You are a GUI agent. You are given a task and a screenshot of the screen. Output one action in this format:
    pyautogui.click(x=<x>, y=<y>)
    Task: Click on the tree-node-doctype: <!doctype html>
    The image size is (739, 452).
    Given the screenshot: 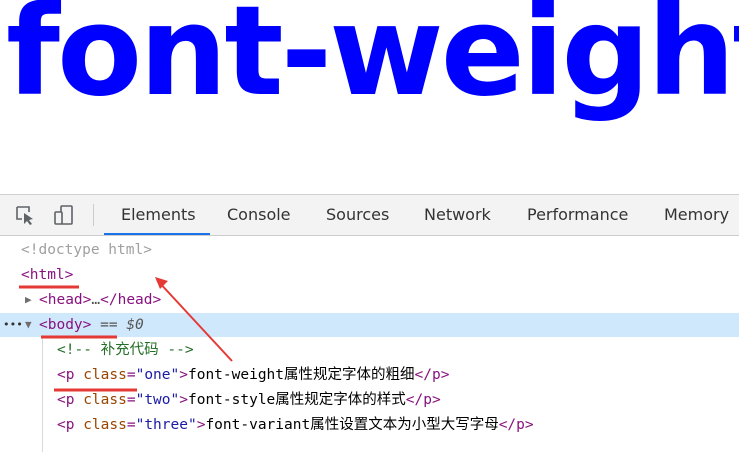 What is the action you would take?
    pyautogui.click(x=369, y=250)
    